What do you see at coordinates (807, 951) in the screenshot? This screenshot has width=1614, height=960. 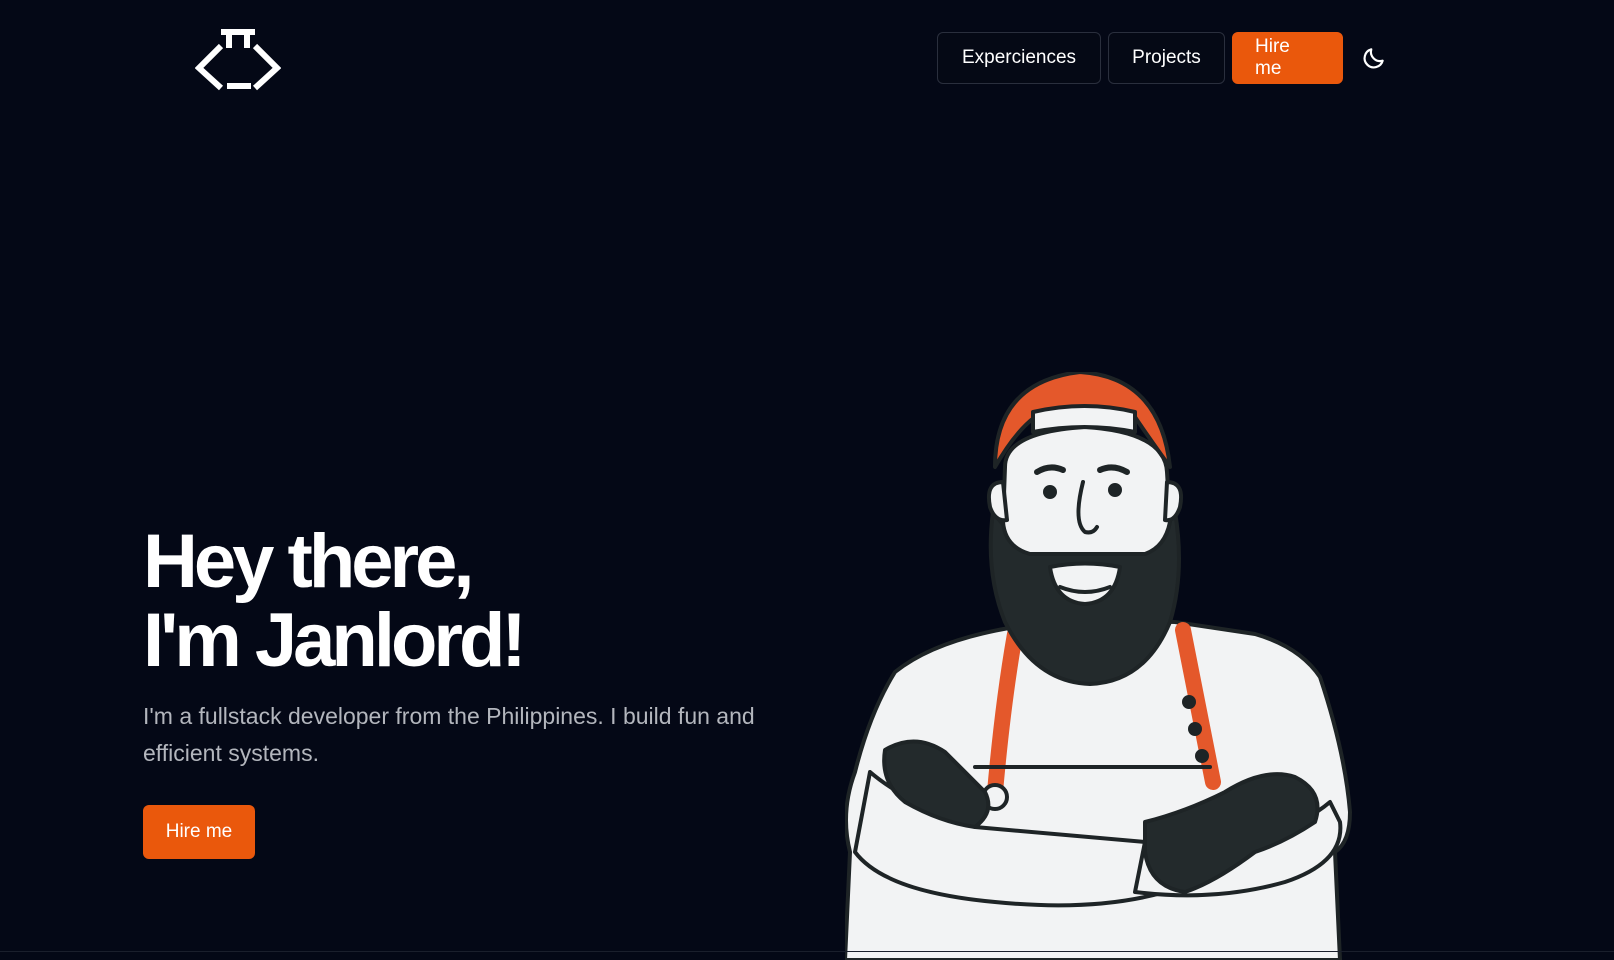 I see `bottom-divider` at bounding box center [807, 951].